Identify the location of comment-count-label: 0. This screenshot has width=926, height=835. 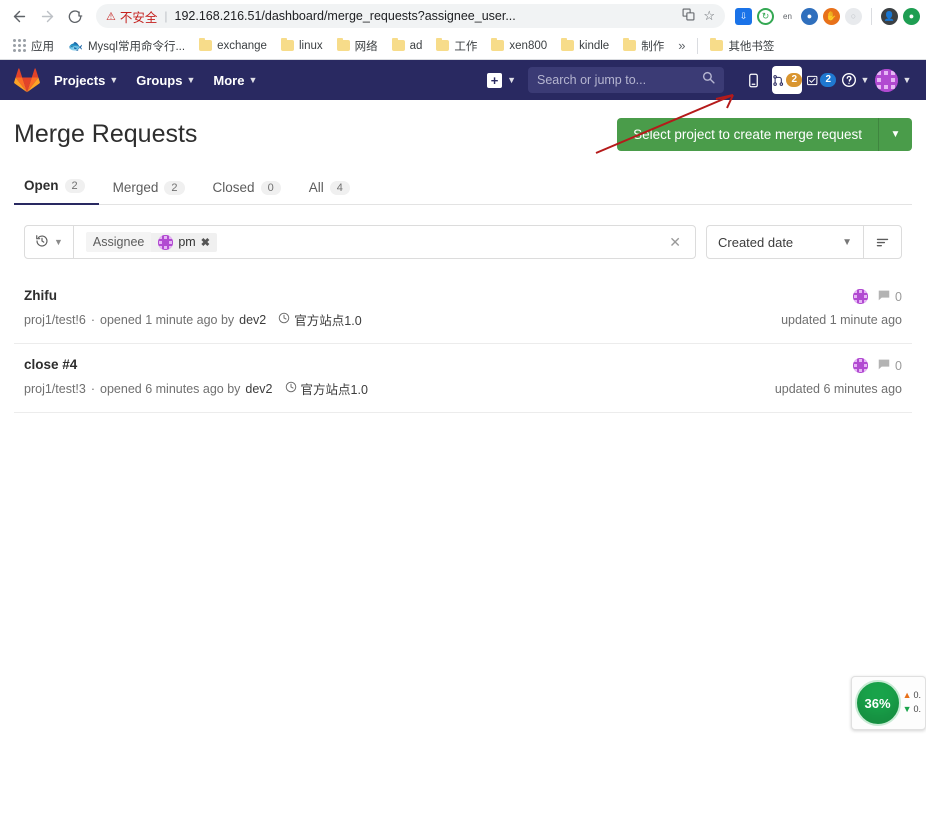
(898, 296).